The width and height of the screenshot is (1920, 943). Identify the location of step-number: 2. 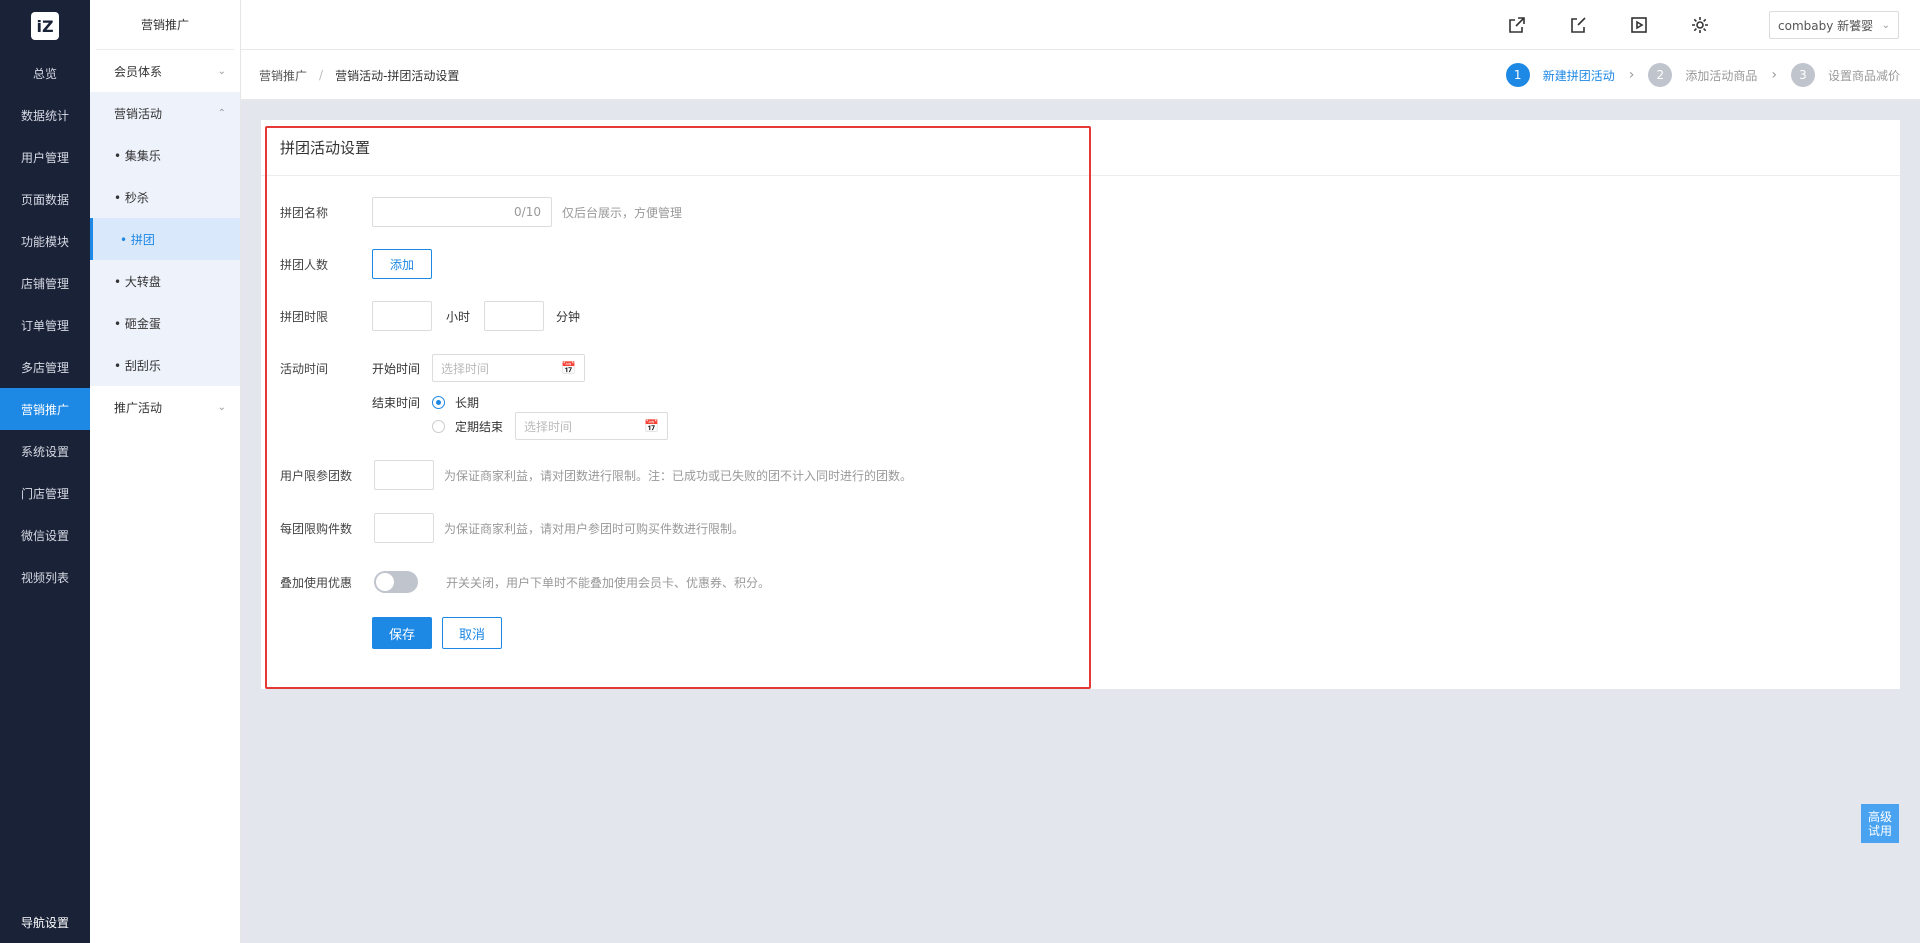
(1660, 75).